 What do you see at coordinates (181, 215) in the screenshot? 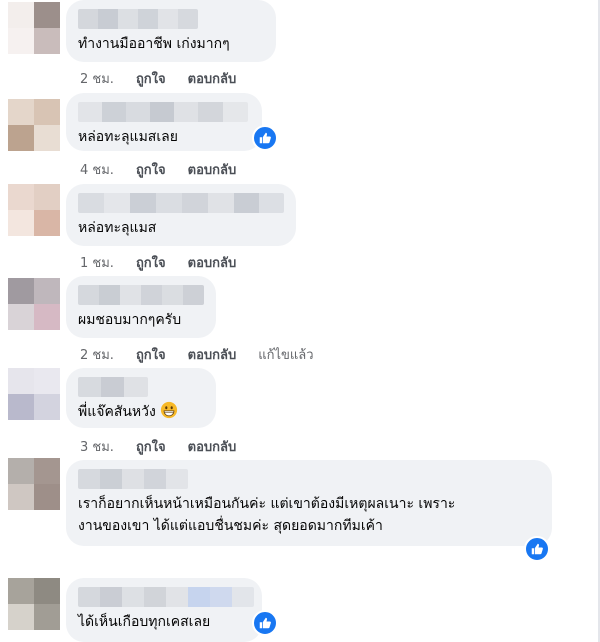
I see `comment-bubble: หล่อทะลุแมส` at bounding box center [181, 215].